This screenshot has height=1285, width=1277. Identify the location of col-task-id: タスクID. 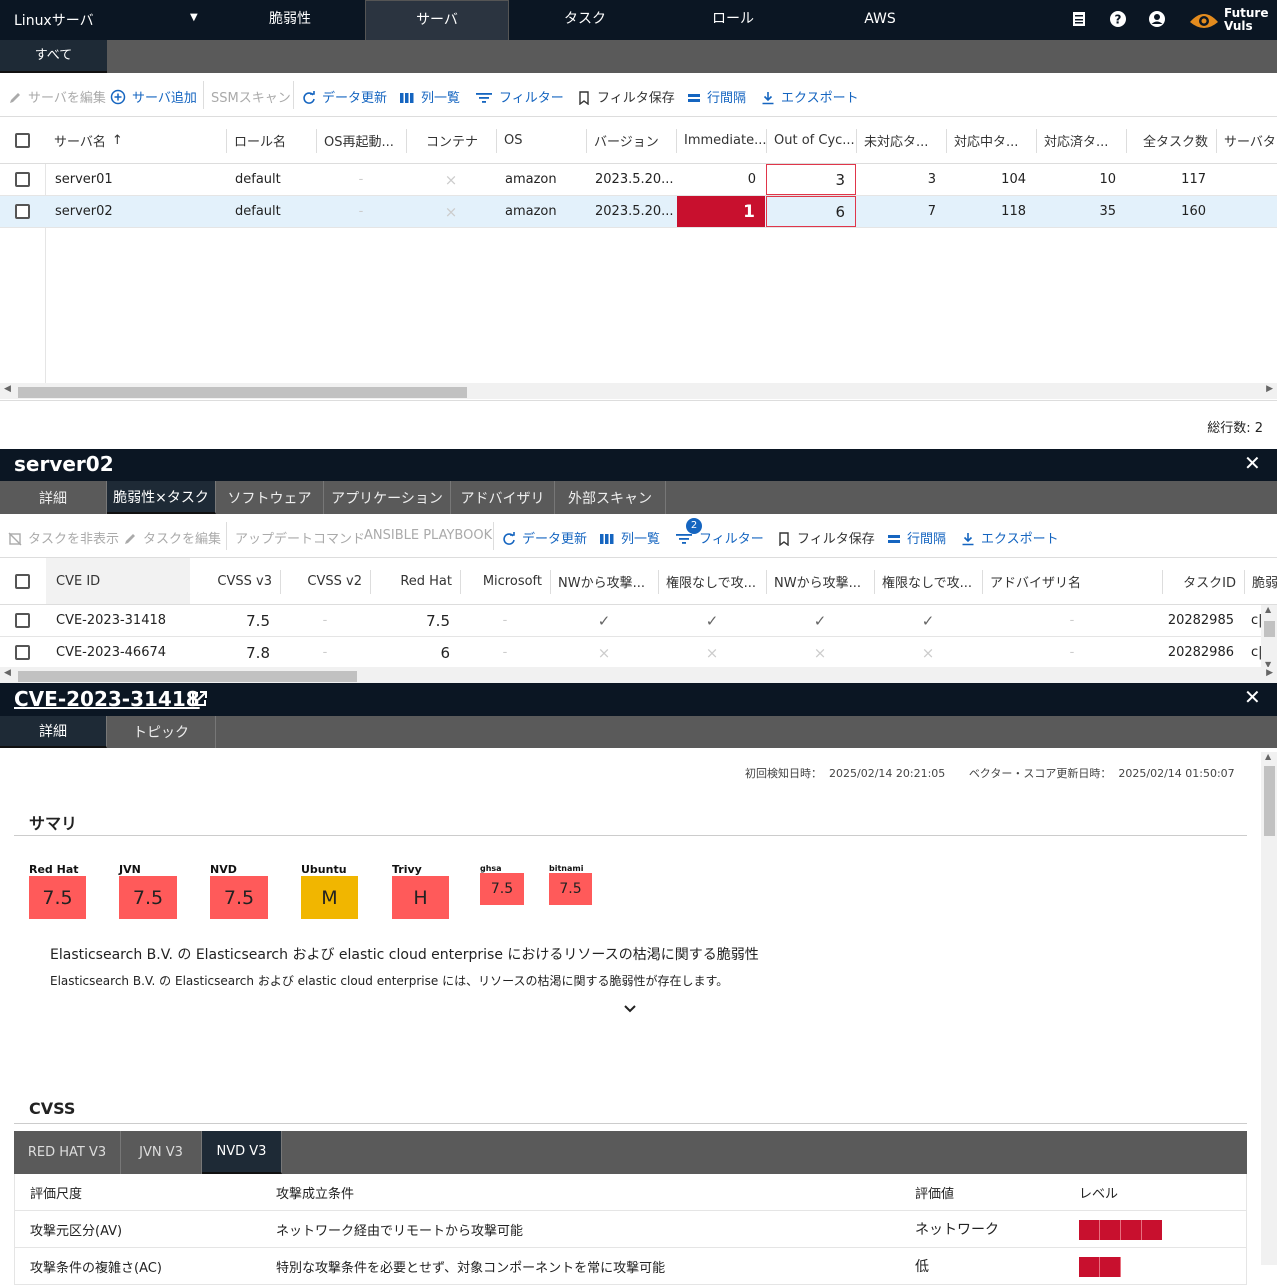
(1203, 581).